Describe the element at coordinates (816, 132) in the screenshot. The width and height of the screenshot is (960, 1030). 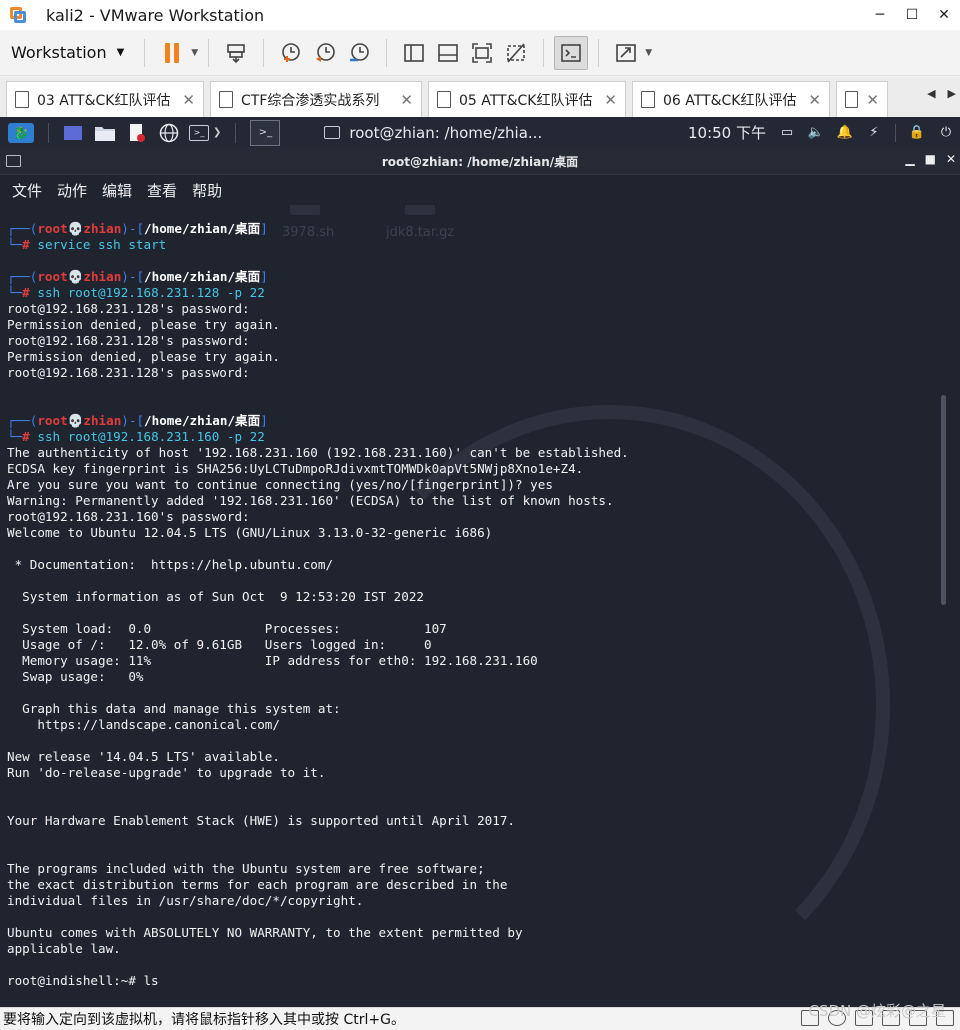
I see `volume-icon: 🔈` at that location.